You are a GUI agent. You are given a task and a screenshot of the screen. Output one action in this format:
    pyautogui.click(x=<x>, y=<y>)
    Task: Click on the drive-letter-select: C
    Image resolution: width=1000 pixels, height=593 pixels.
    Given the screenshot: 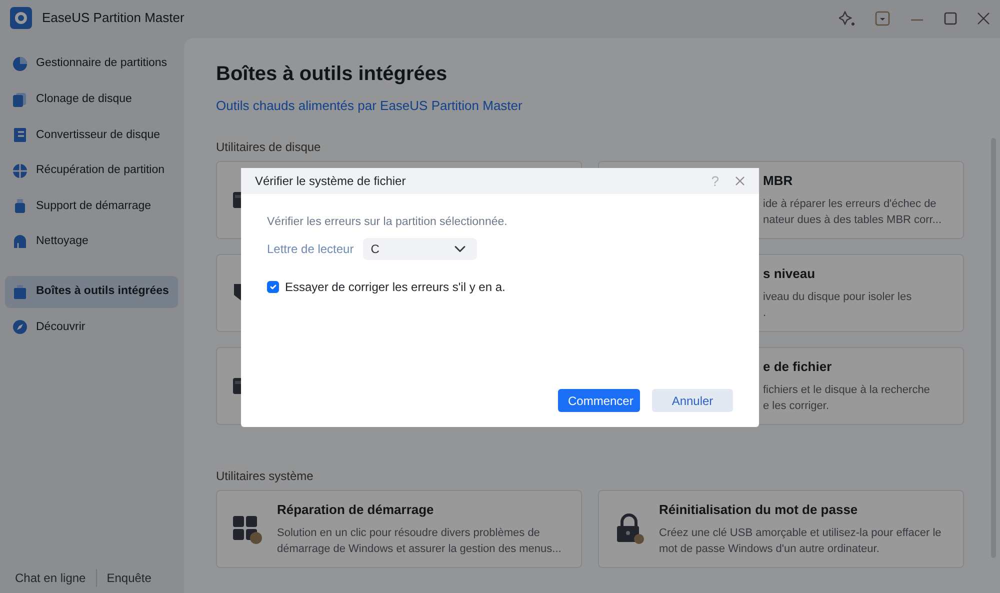 What is the action you would take?
    pyautogui.click(x=419, y=249)
    